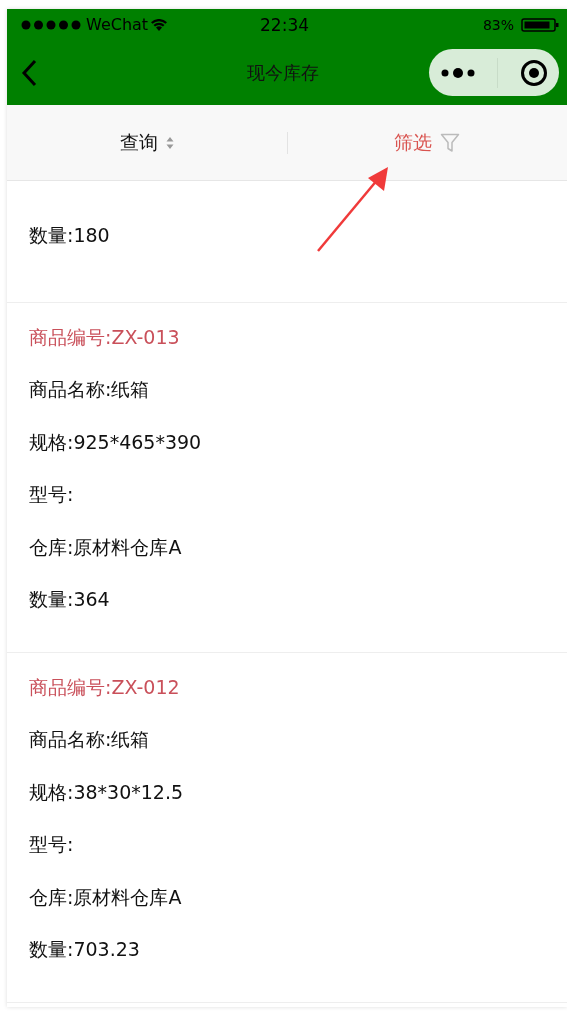 The image size is (567, 1019). What do you see at coordinates (105, 337) in the screenshot?
I see `product-code: 商品编号:ZX-013` at bounding box center [105, 337].